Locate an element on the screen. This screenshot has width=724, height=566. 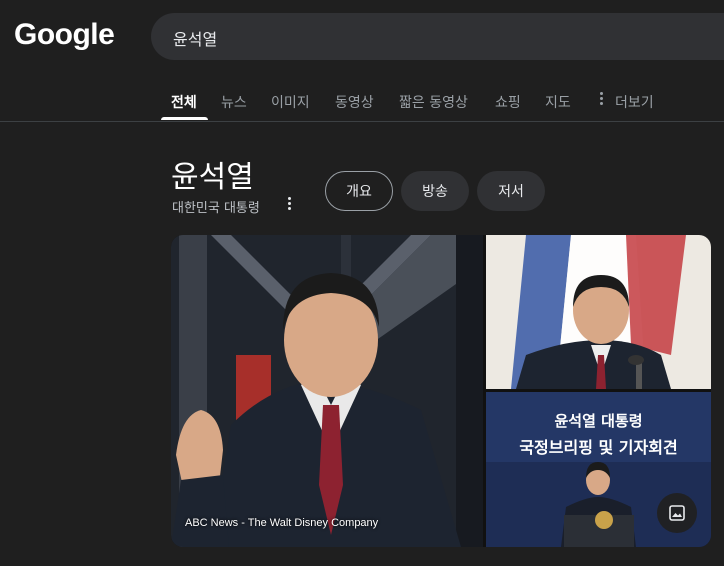
search-tabs: 전체 뉴스 이미지 동영상 짧은 동영상 쇼핑 지도 더보기 is located at coordinates (362, 101).